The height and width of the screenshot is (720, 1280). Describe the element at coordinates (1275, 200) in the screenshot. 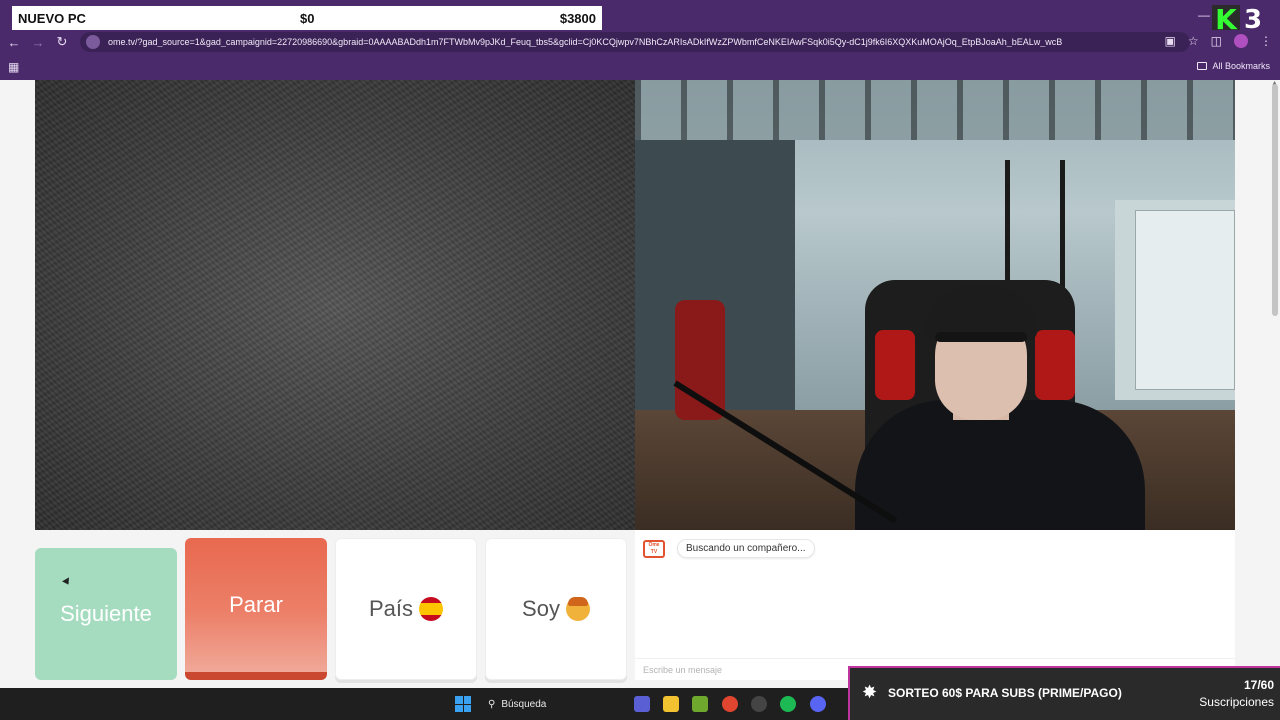

I see `scrollbar-thumb` at that location.